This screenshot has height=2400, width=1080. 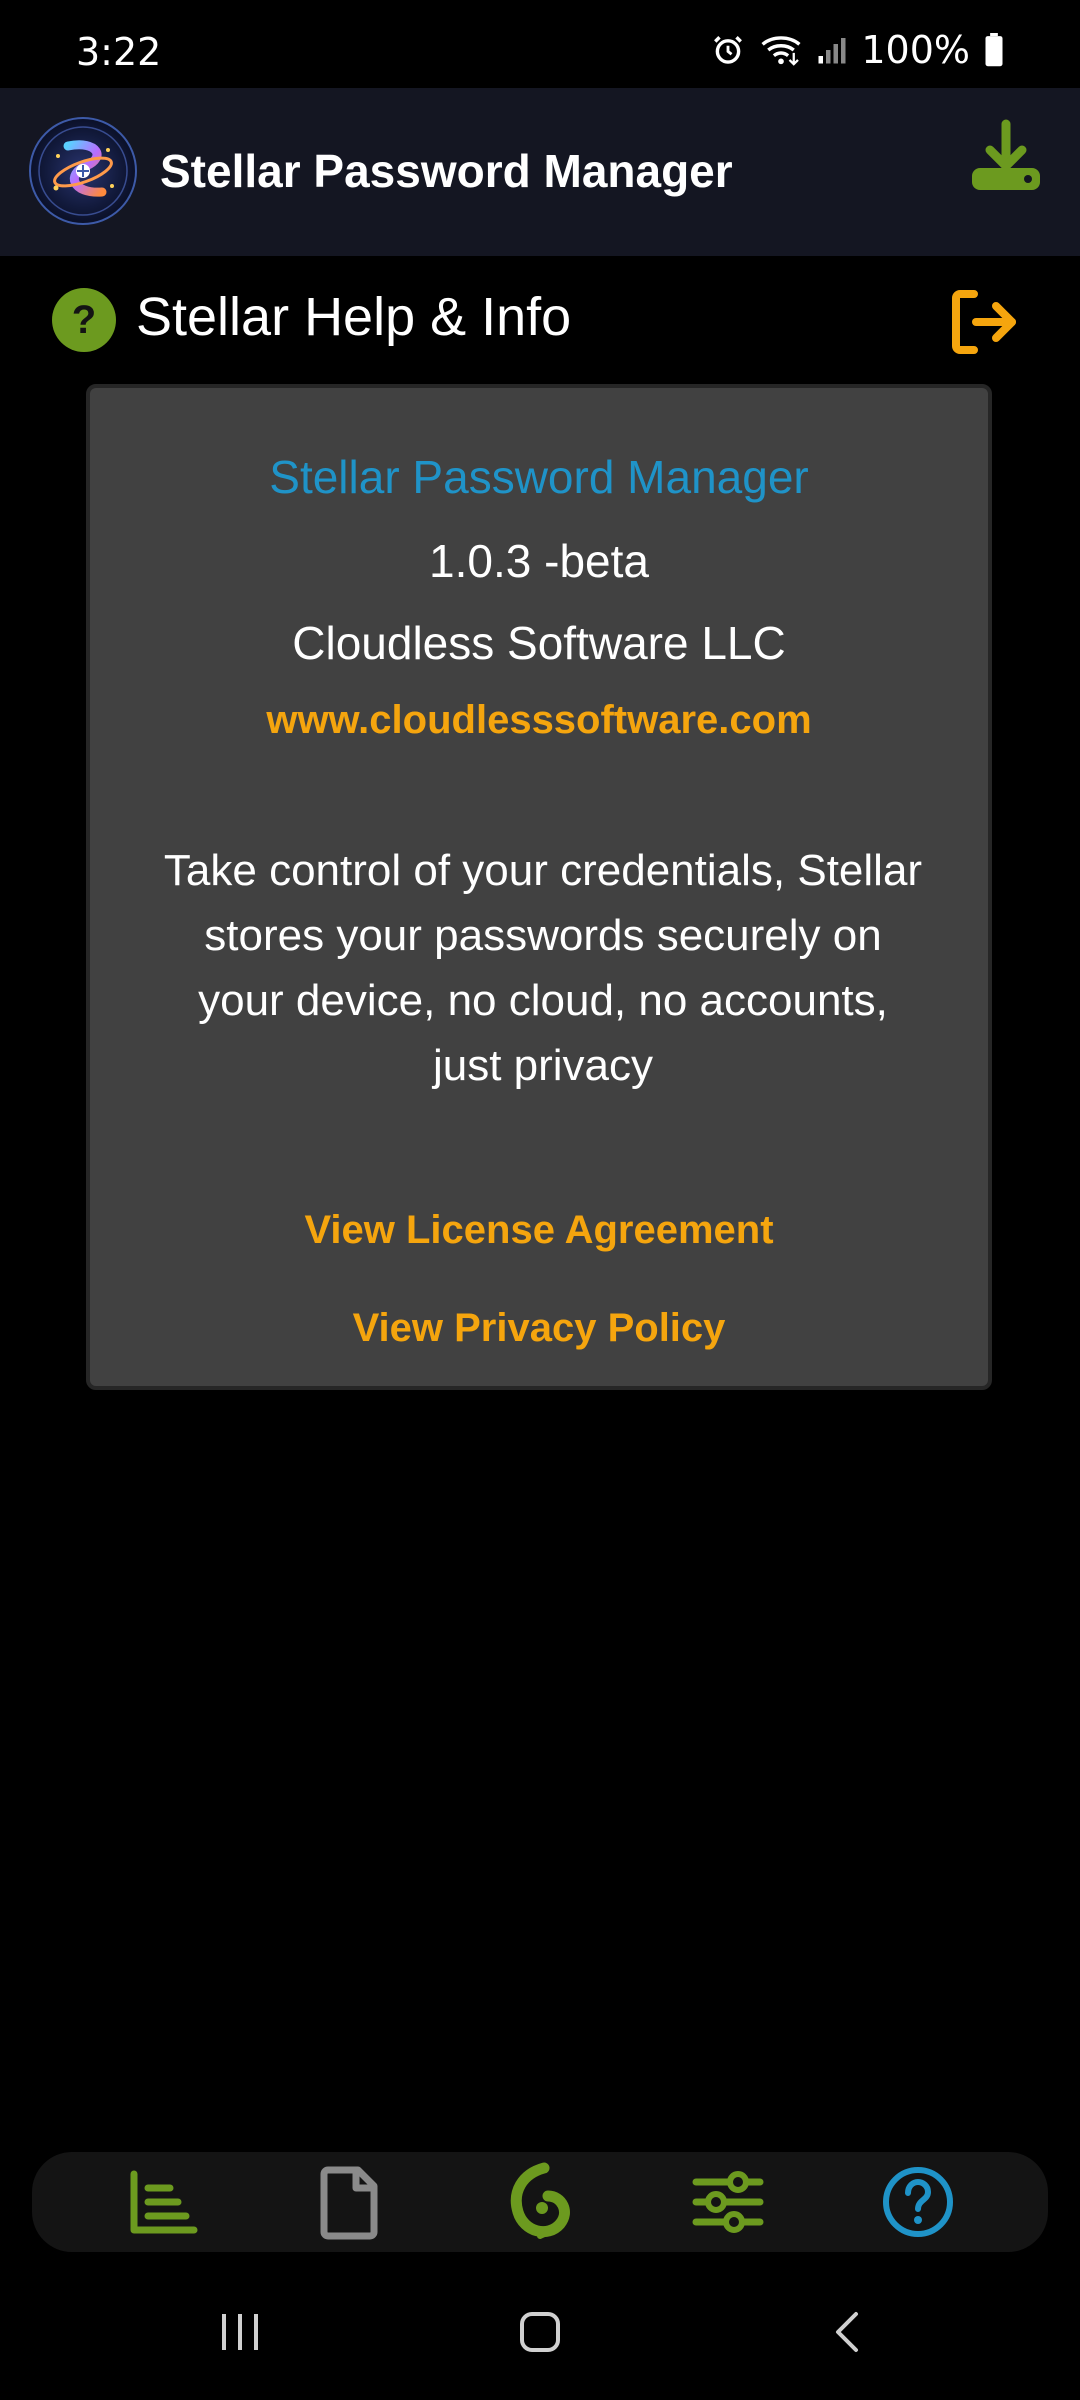 What do you see at coordinates (539, 561) in the screenshot?
I see `card-version: 1.0.3 -beta` at bounding box center [539, 561].